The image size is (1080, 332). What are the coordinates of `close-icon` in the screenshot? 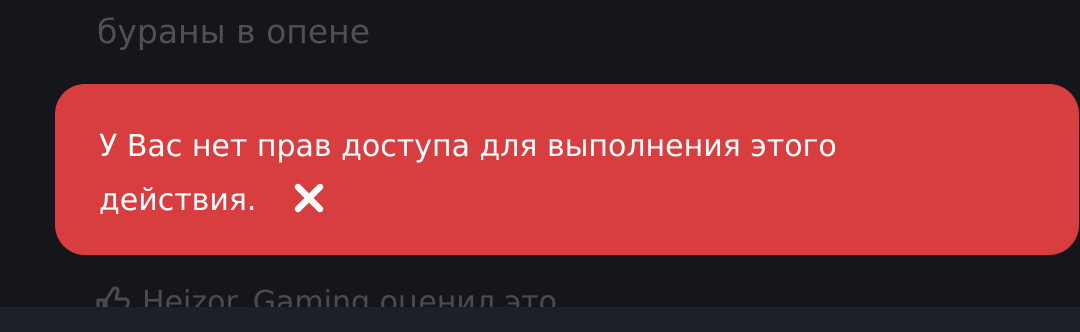 It's located at (309, 198).